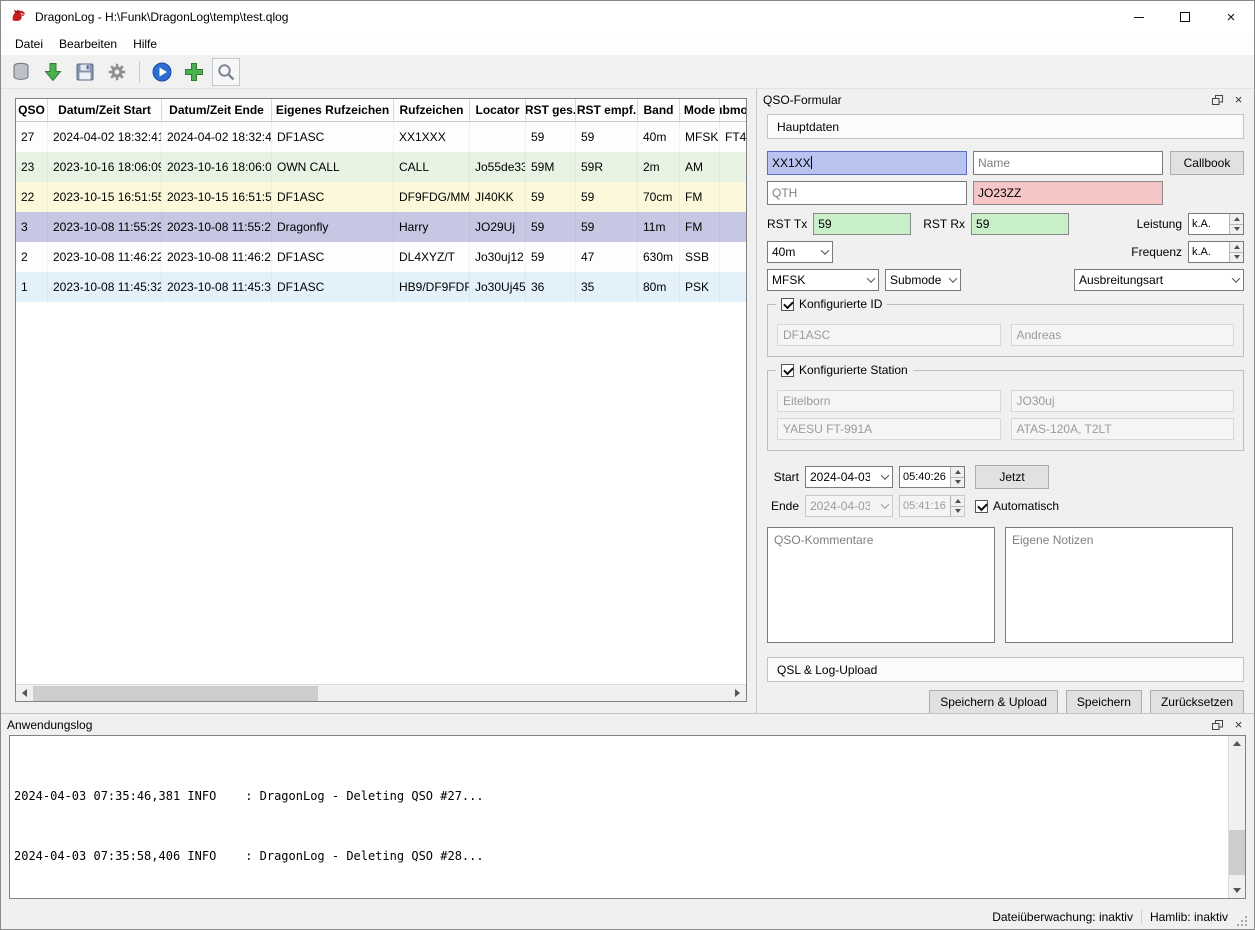 The image size is (1255, 930). What do you see at coordinates (627, 724) in the screenshot?
I see `anwendungslog-dock-title: Anwendungslog ×` at bounding box center [627, 724].